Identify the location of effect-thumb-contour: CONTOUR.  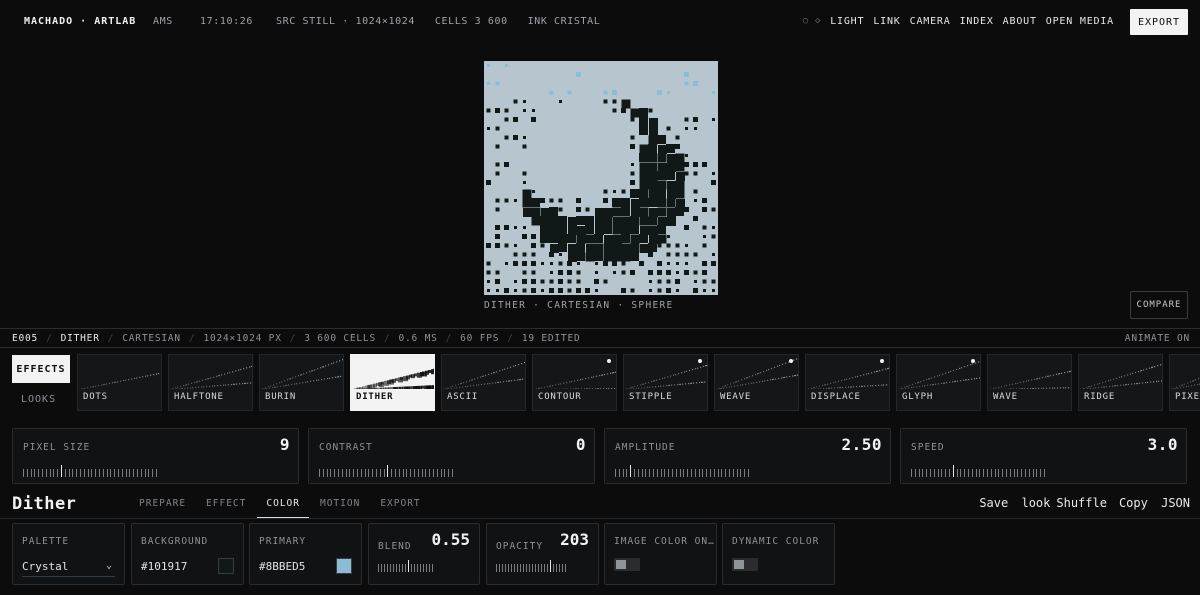
(574, 382).